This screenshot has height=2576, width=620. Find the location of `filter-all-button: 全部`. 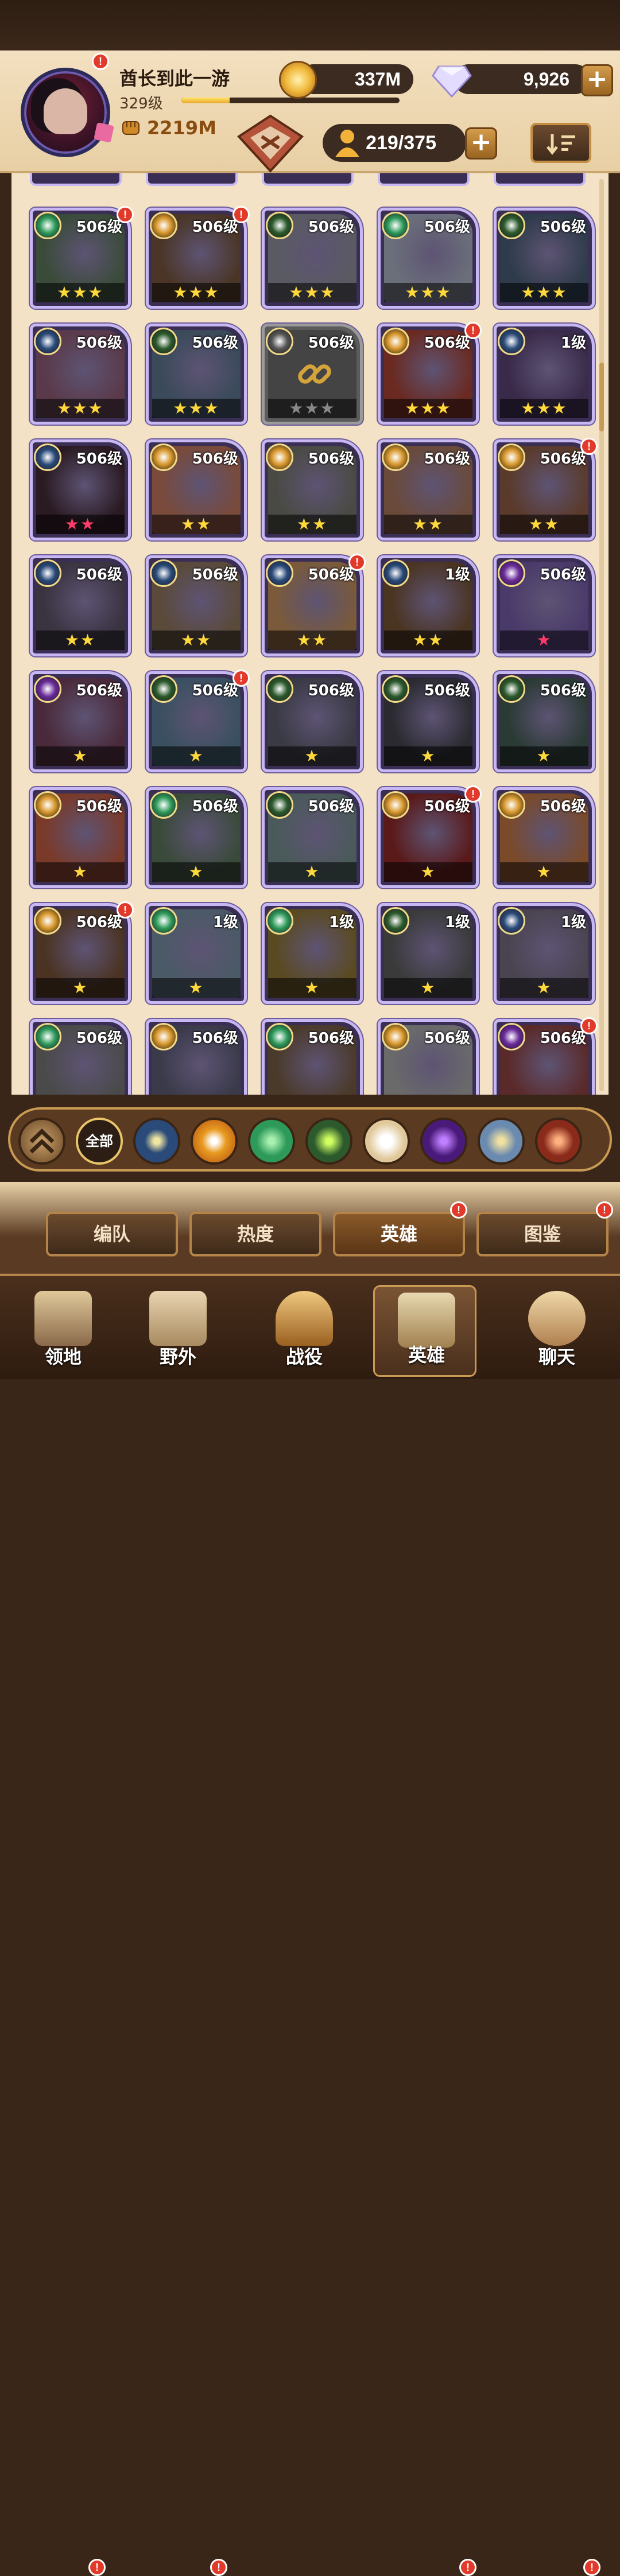

filter-all-button: 全部 is located at coordinates (99, 1141).